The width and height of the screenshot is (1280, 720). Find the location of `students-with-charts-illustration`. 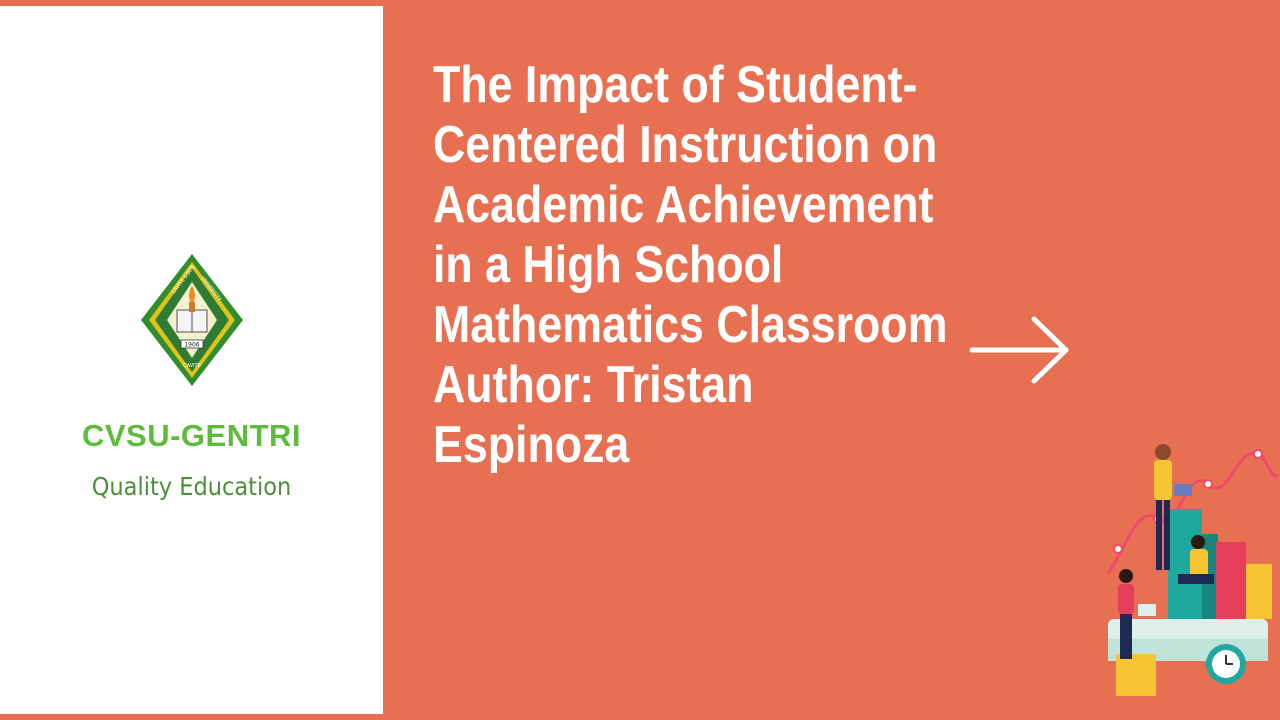

students-with-charts-illustration is located at coordinates (1193, 570).